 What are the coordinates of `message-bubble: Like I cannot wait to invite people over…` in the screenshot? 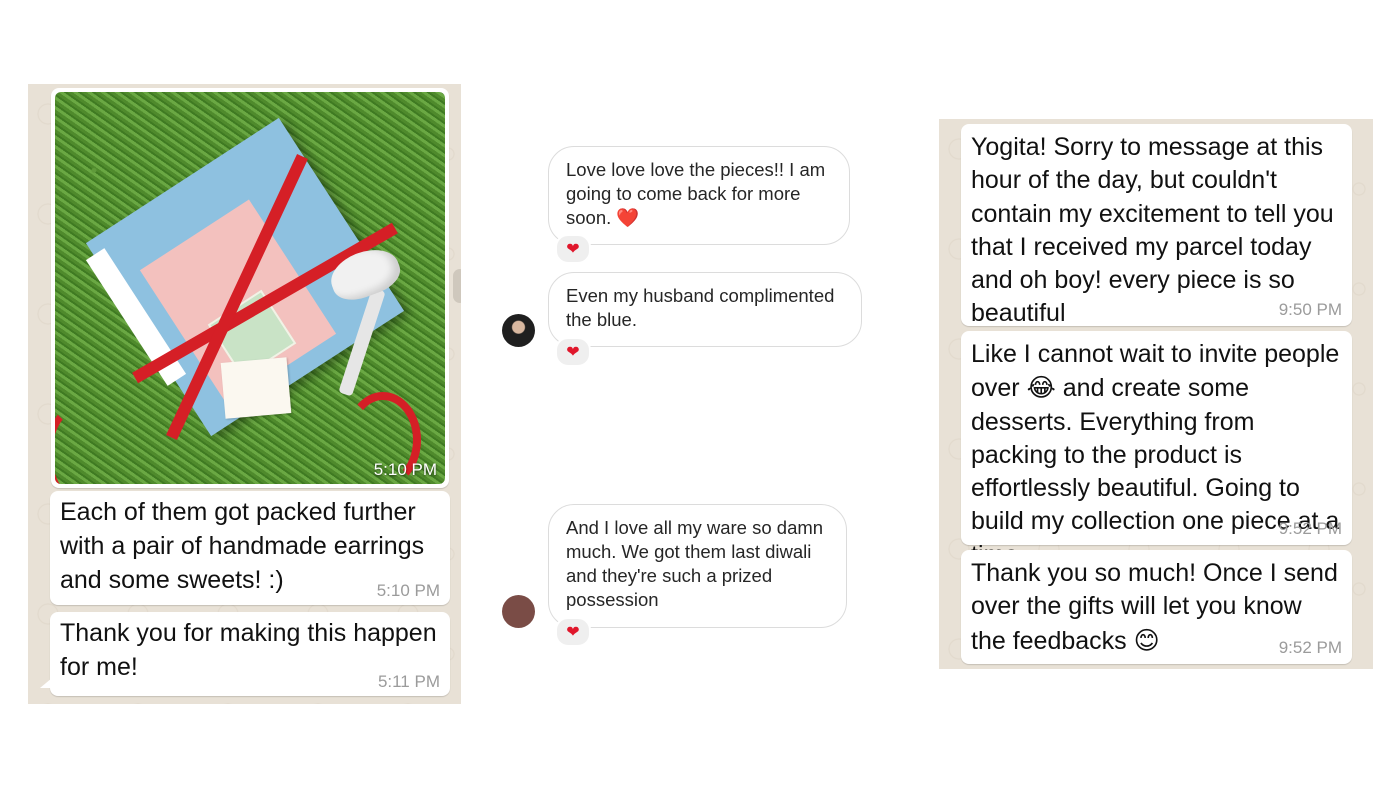 It's located at (1156, 450).